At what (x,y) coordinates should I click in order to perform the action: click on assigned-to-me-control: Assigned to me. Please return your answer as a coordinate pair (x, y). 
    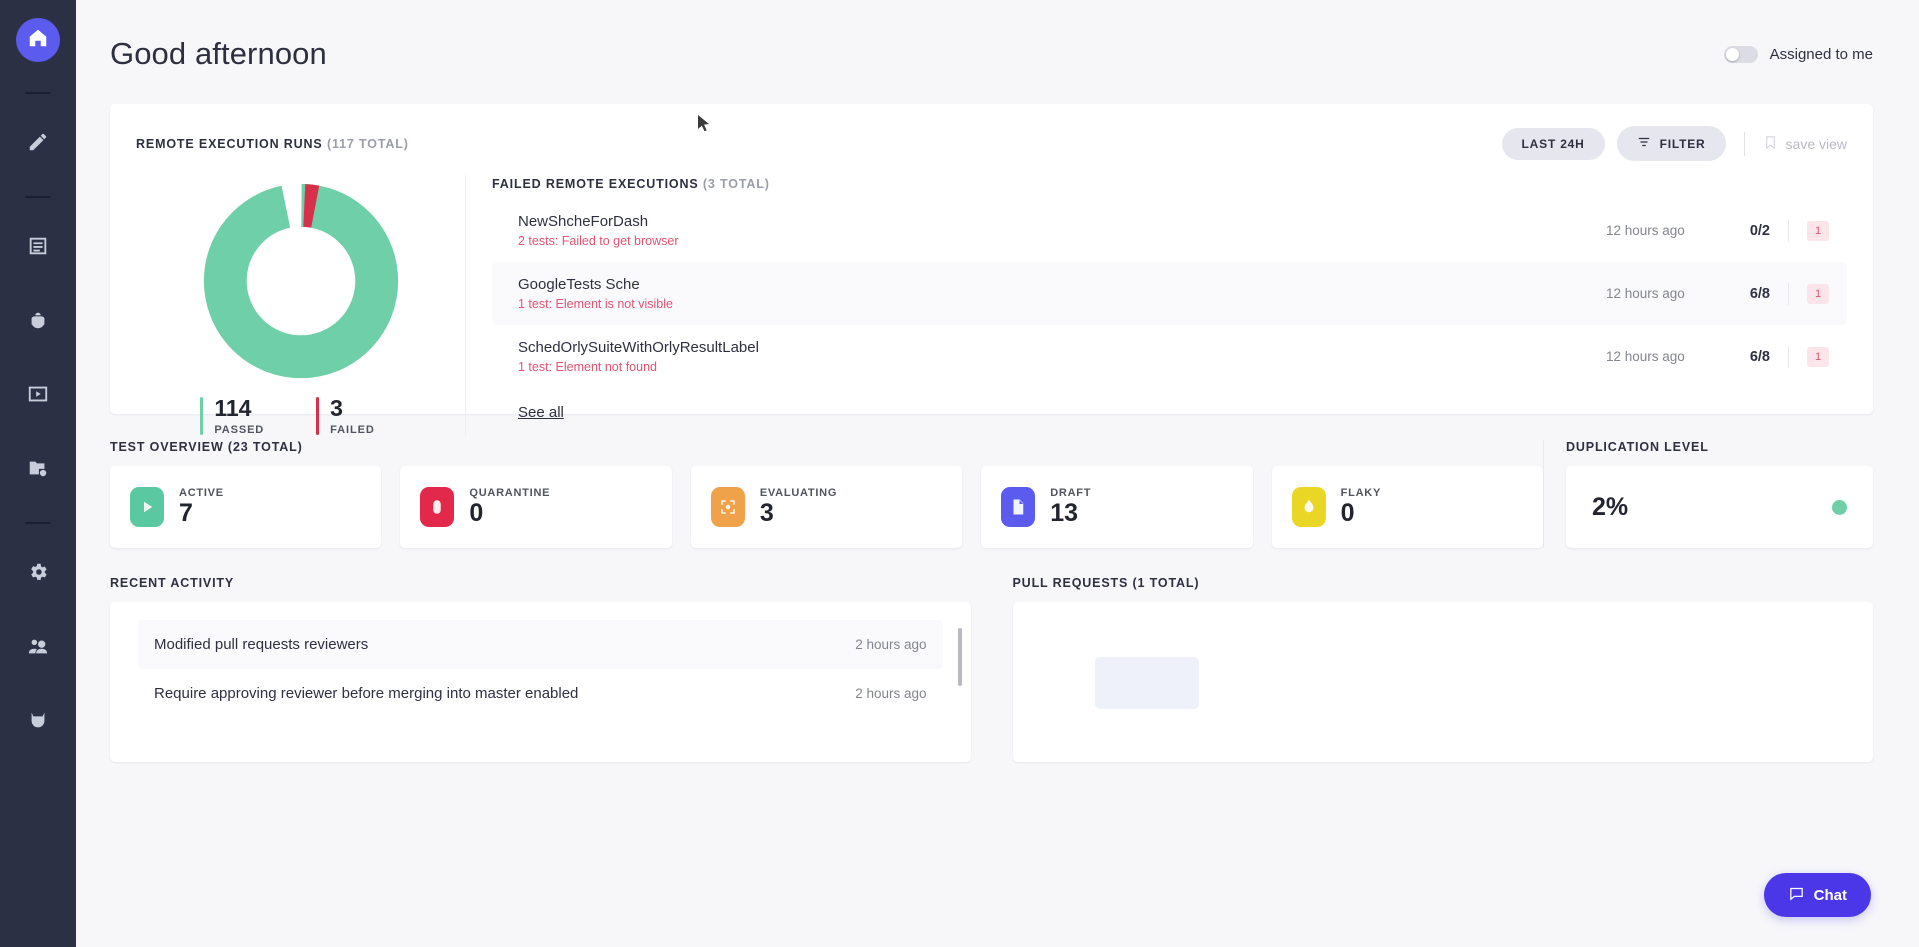
    Looking at the image, I should click on (1798, 54).